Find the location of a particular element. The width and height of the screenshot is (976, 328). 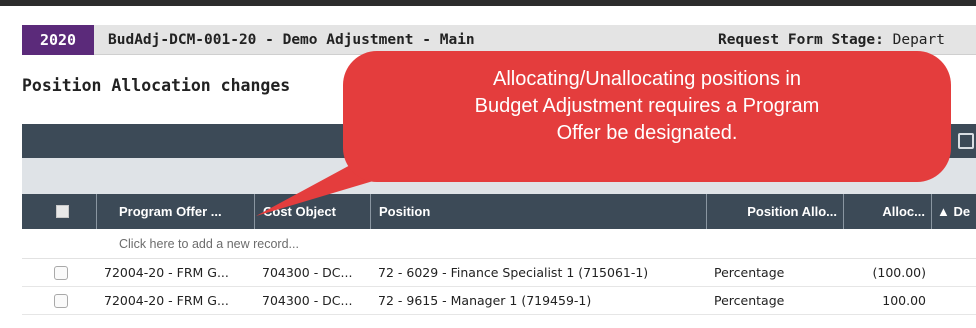

top-border is located at coordinates (488, 3).